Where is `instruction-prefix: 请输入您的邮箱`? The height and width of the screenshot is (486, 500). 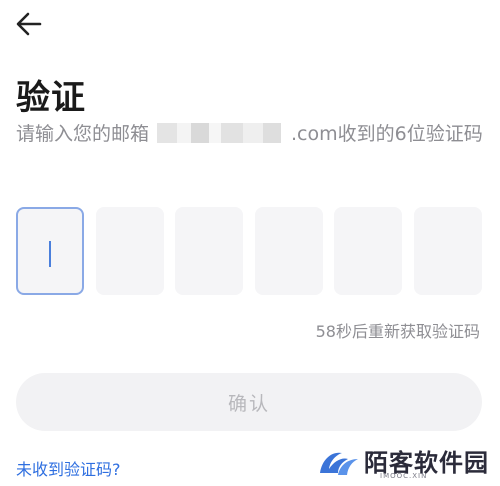
instruction-prefix: 请输入您的邮箱 is located at coordinates (83, 134).